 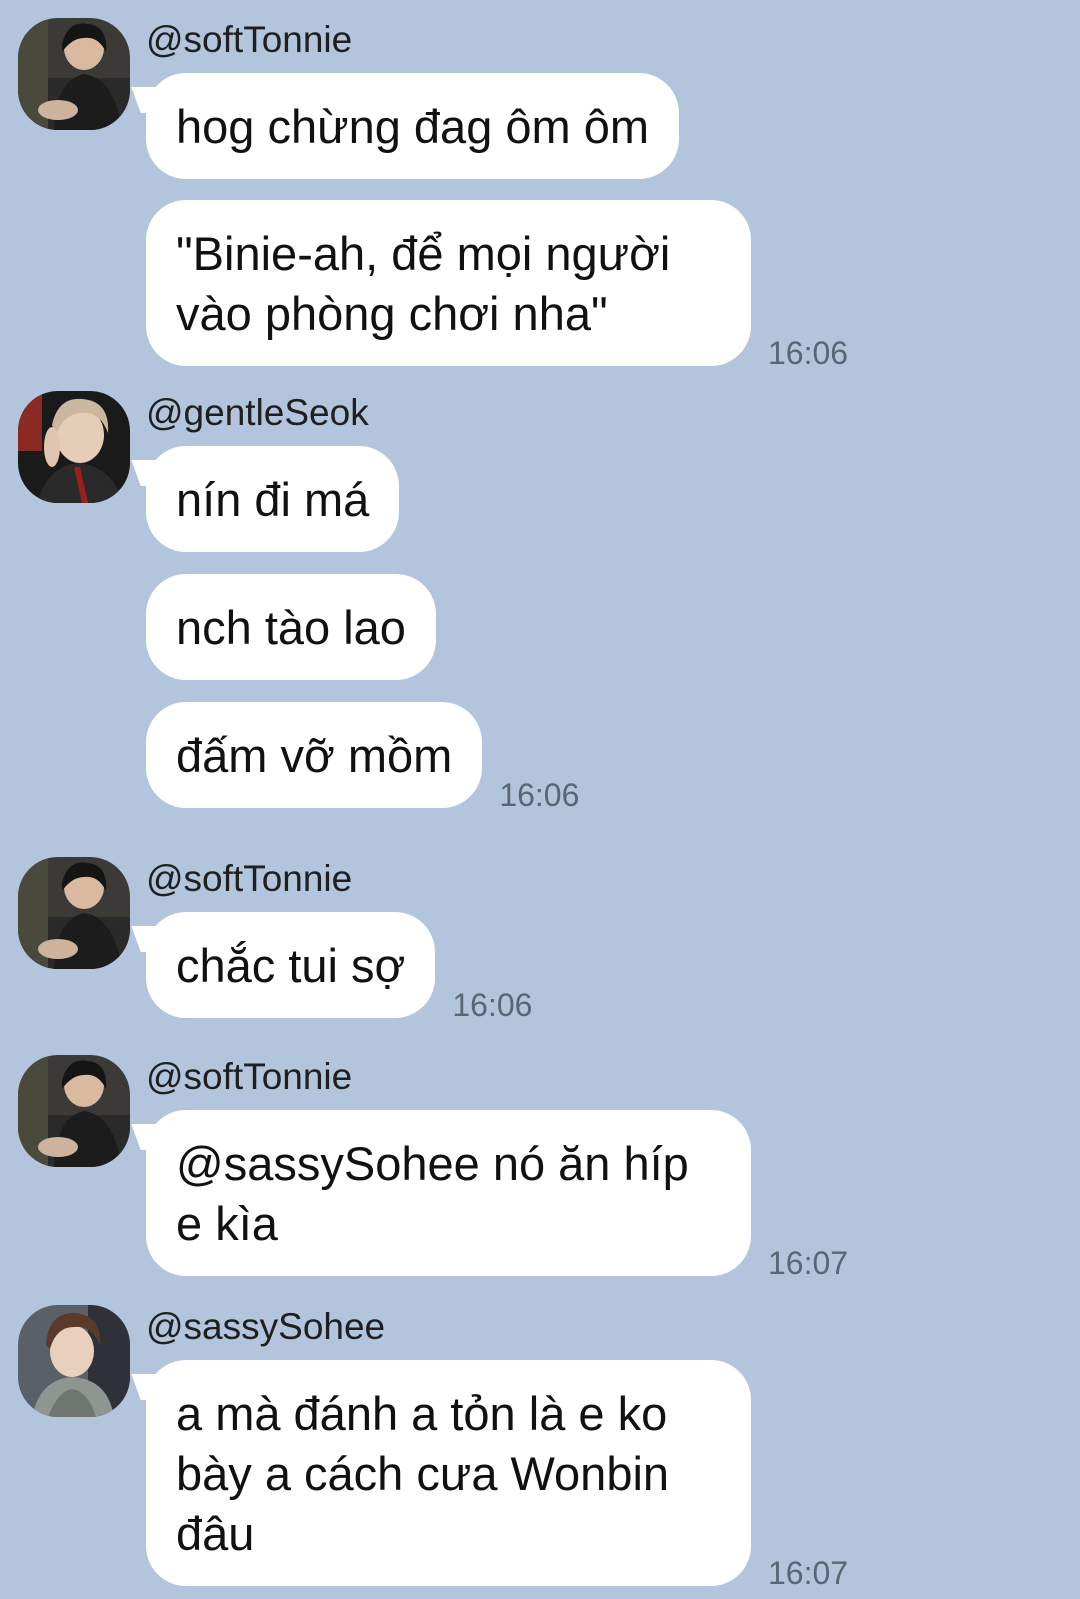 I want to click on message-row: nch tào lao, so click(x=291, y=627).